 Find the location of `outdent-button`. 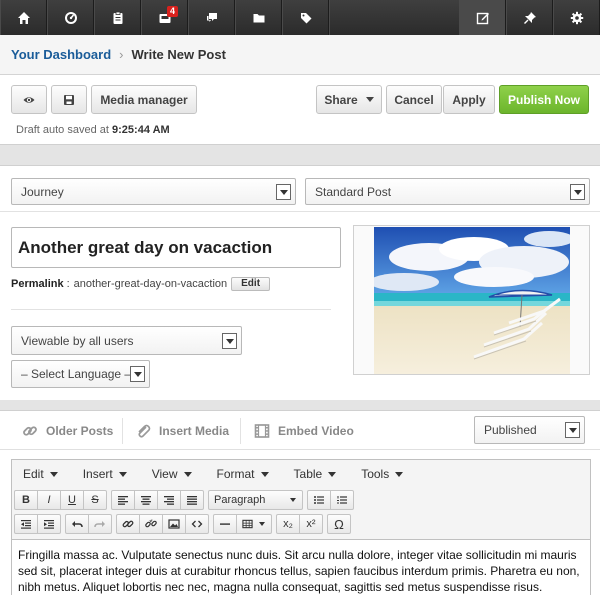

outdent-button is located at coordinates (26, 524).